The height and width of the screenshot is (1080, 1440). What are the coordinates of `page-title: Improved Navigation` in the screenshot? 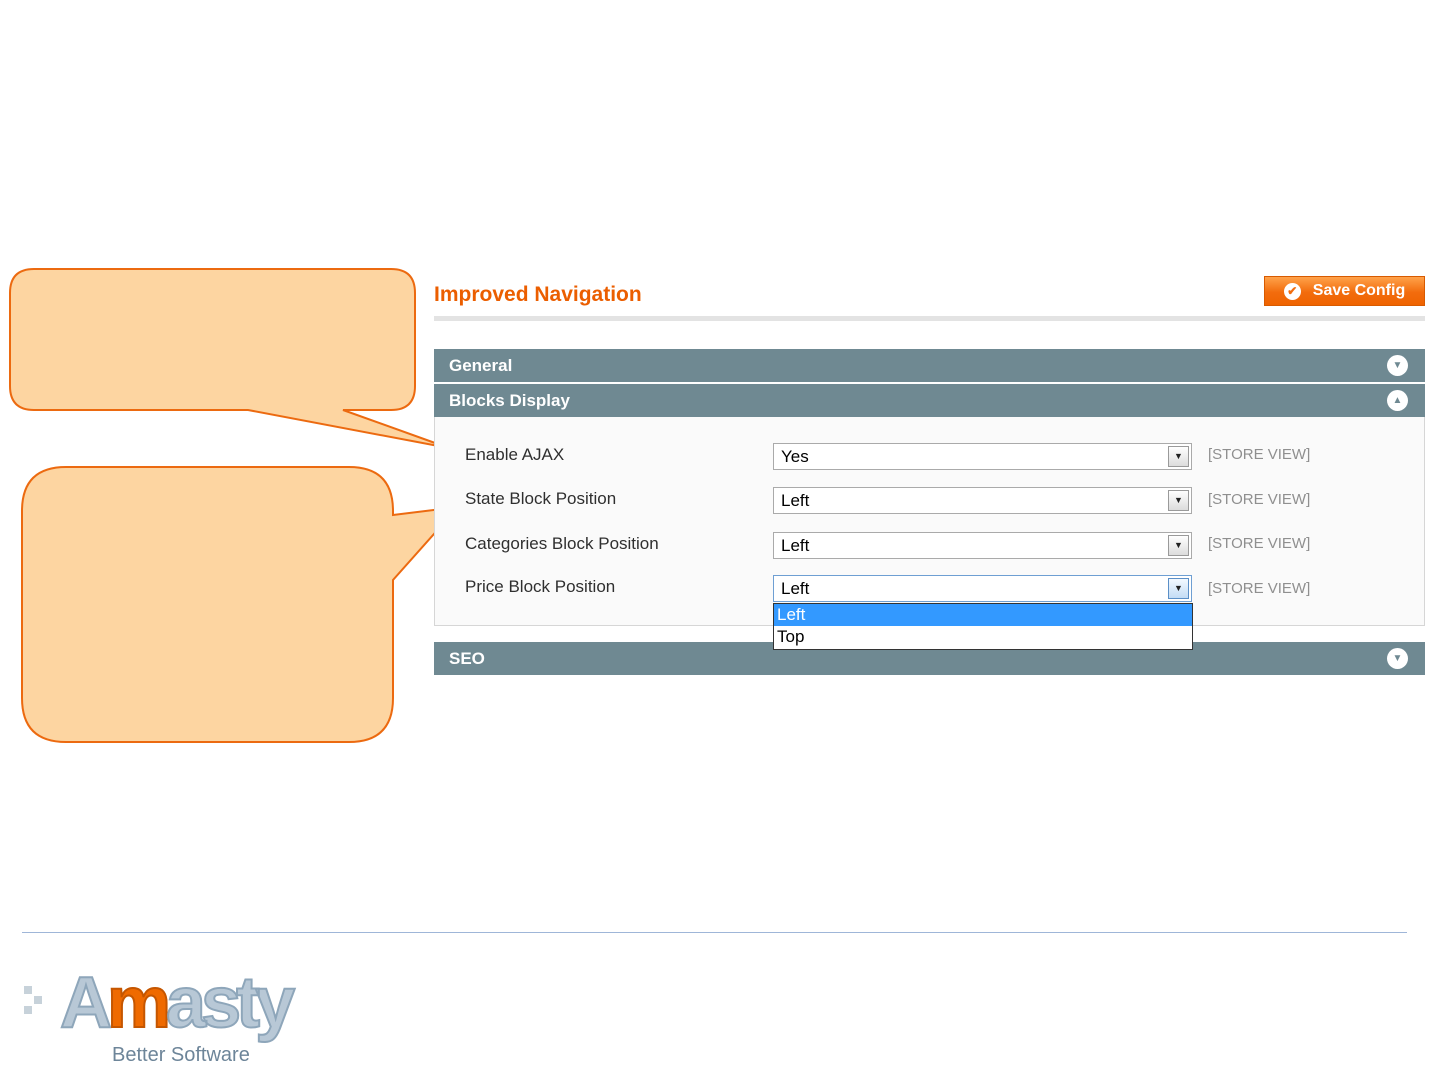 It's located at (538, 294).